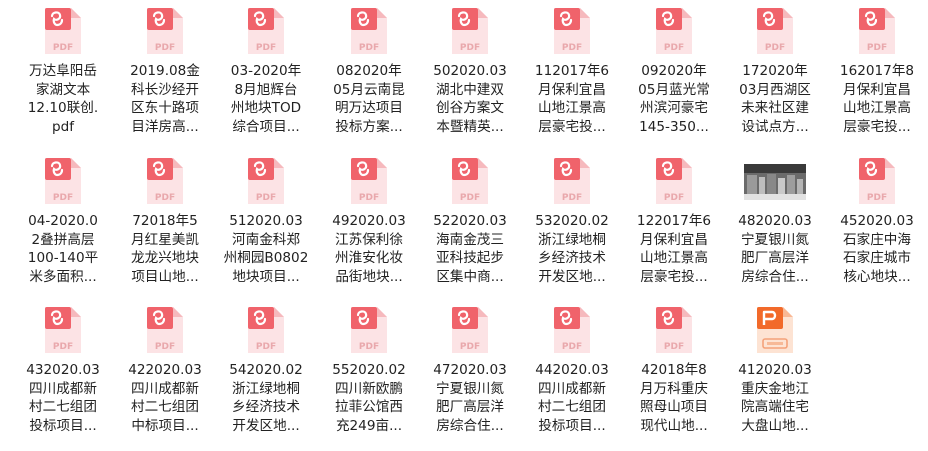  I want to click on file-name-line: 月保利宜昌, so click(572, 89).